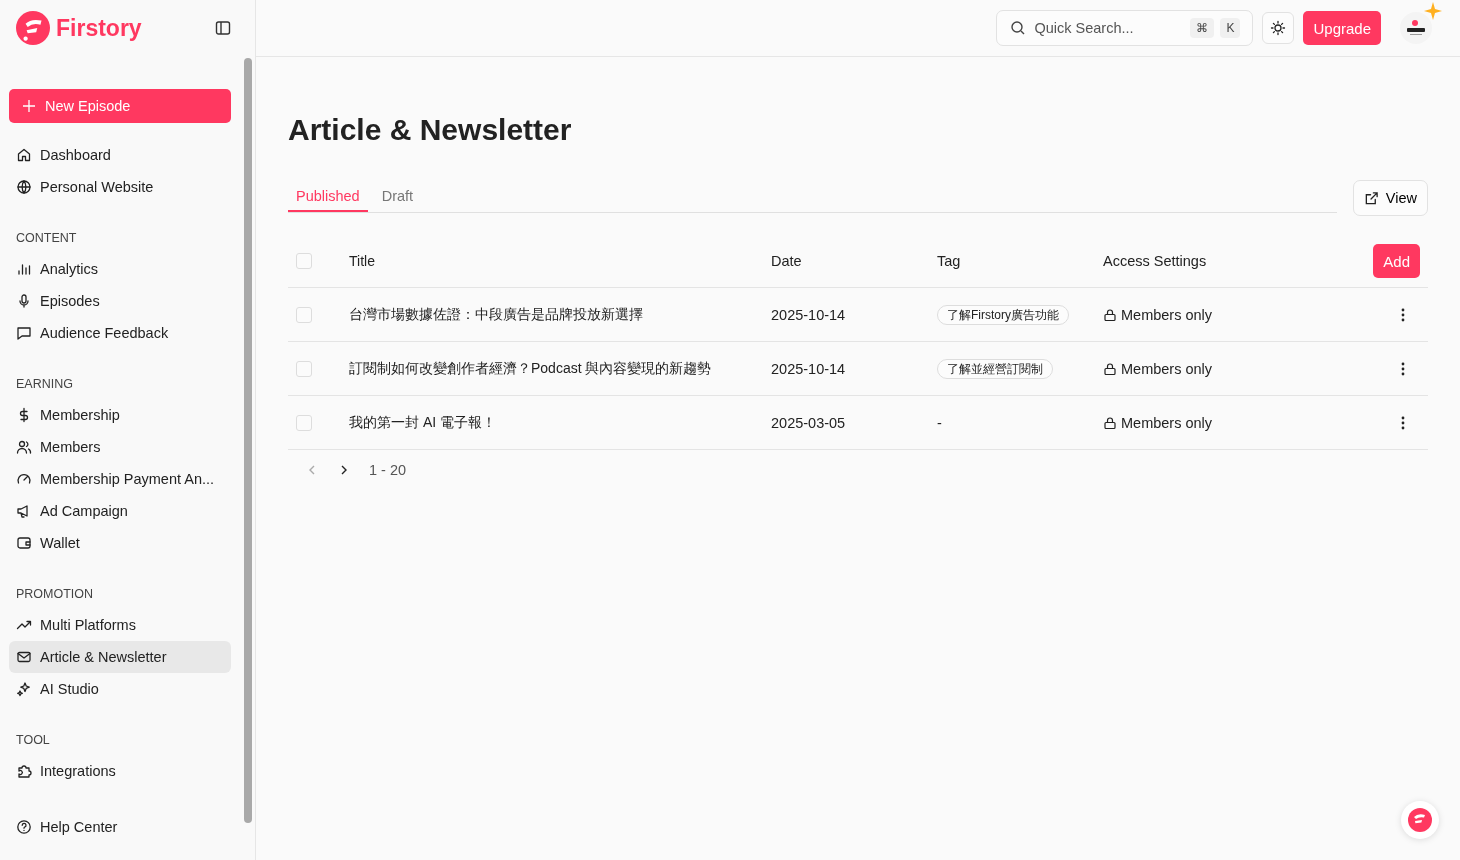 The image size is (1460, 860). I want to click on tag: 了解Firstory廣告功能, so click(1003, 314).